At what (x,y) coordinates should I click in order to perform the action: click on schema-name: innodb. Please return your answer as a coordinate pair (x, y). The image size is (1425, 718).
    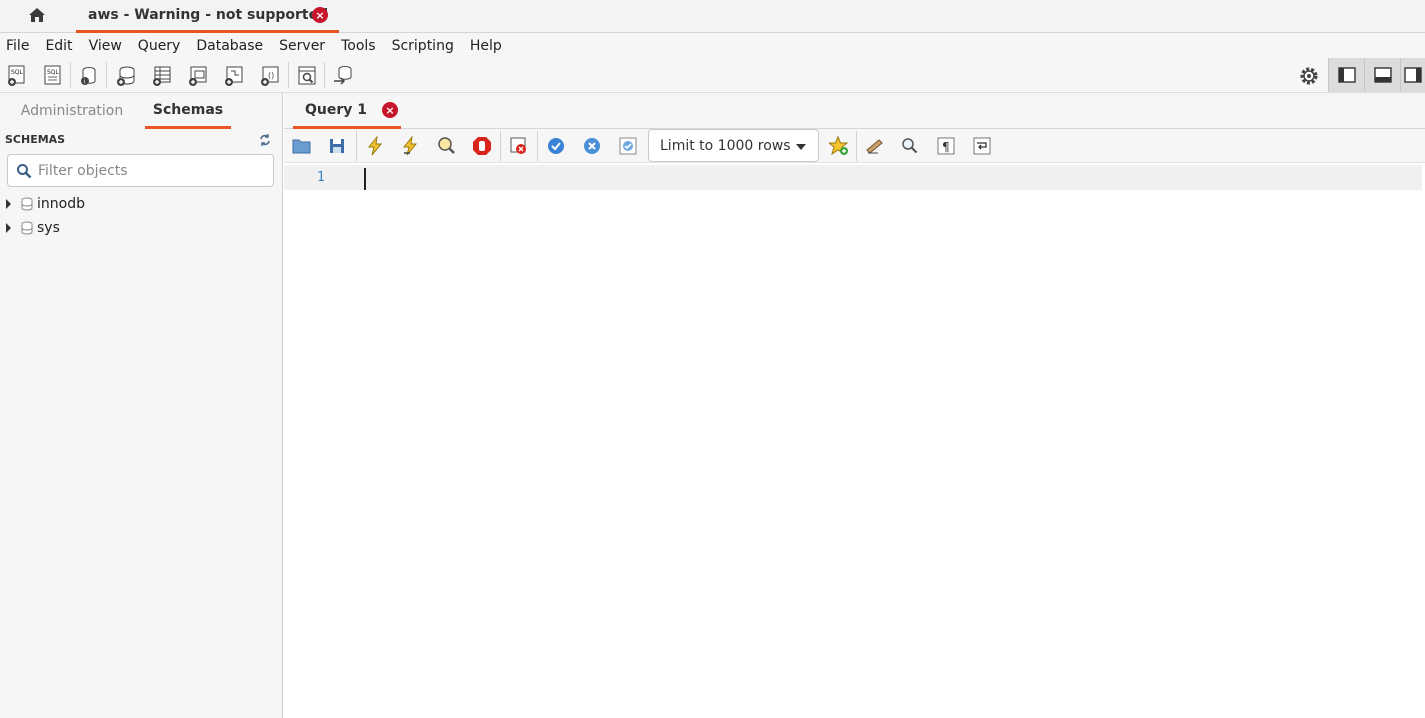
    Looking at the image, I should click on (61, 204).